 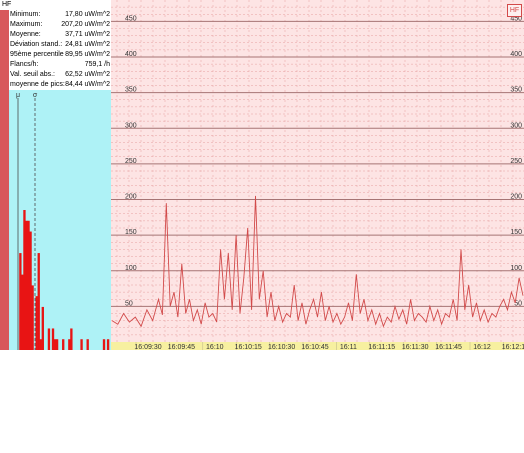 I want to click on stat-label: Maximum:, so click(x=26, y=24).